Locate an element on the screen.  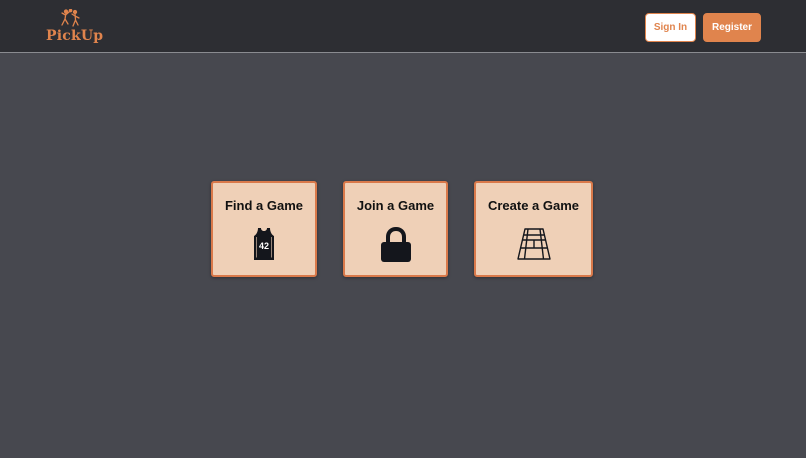
join-a-game-card: Join a Game is located at coordinates (395, 229).